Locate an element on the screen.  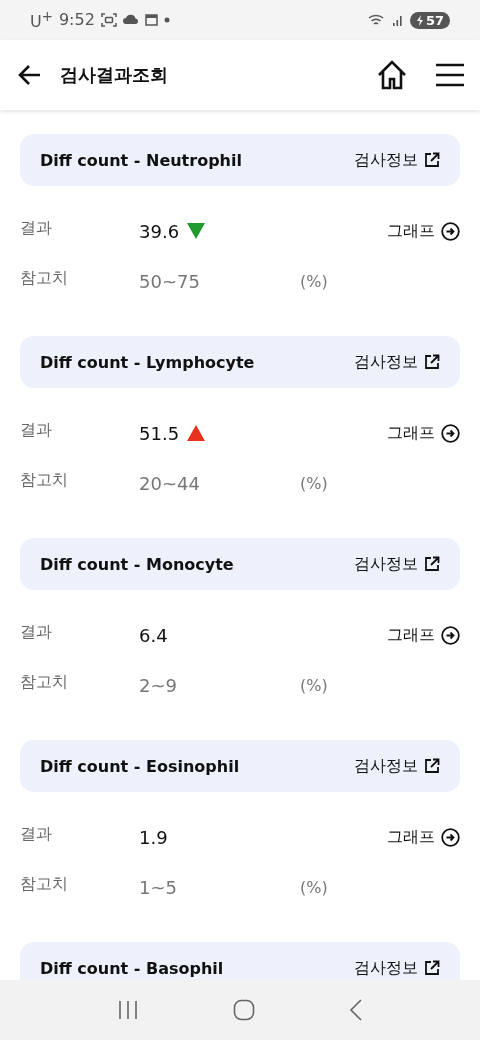
result-value: 1.9 is located at coordinates (153, 837).